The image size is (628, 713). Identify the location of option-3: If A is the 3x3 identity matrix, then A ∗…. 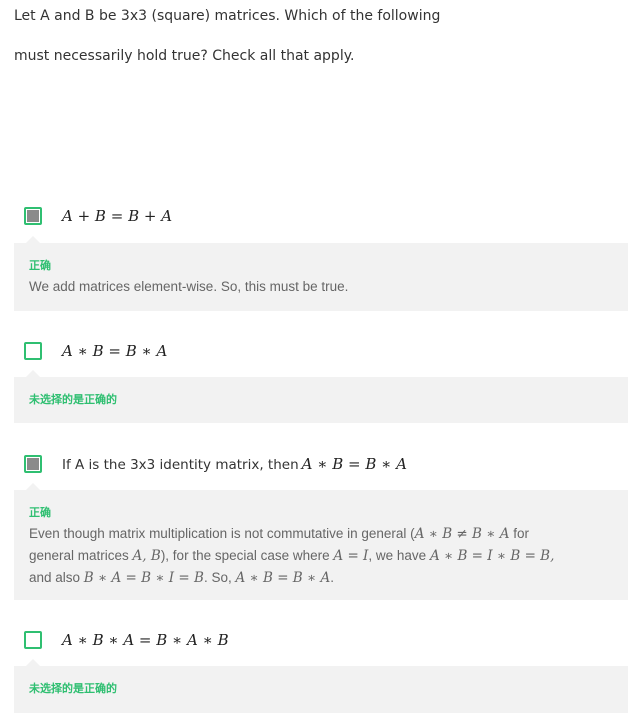
(215, 464).